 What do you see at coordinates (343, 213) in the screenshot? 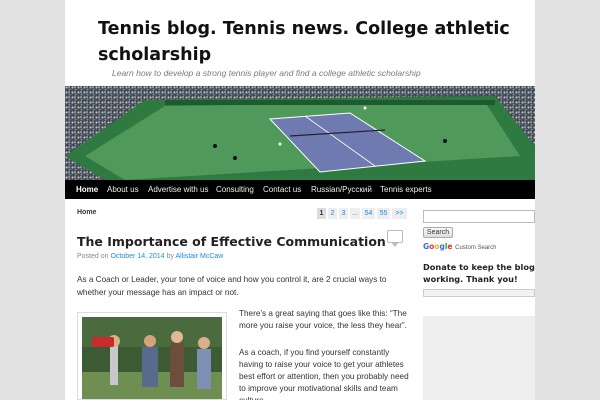
I see `page-link: 3` at bounding box center [343, 213].